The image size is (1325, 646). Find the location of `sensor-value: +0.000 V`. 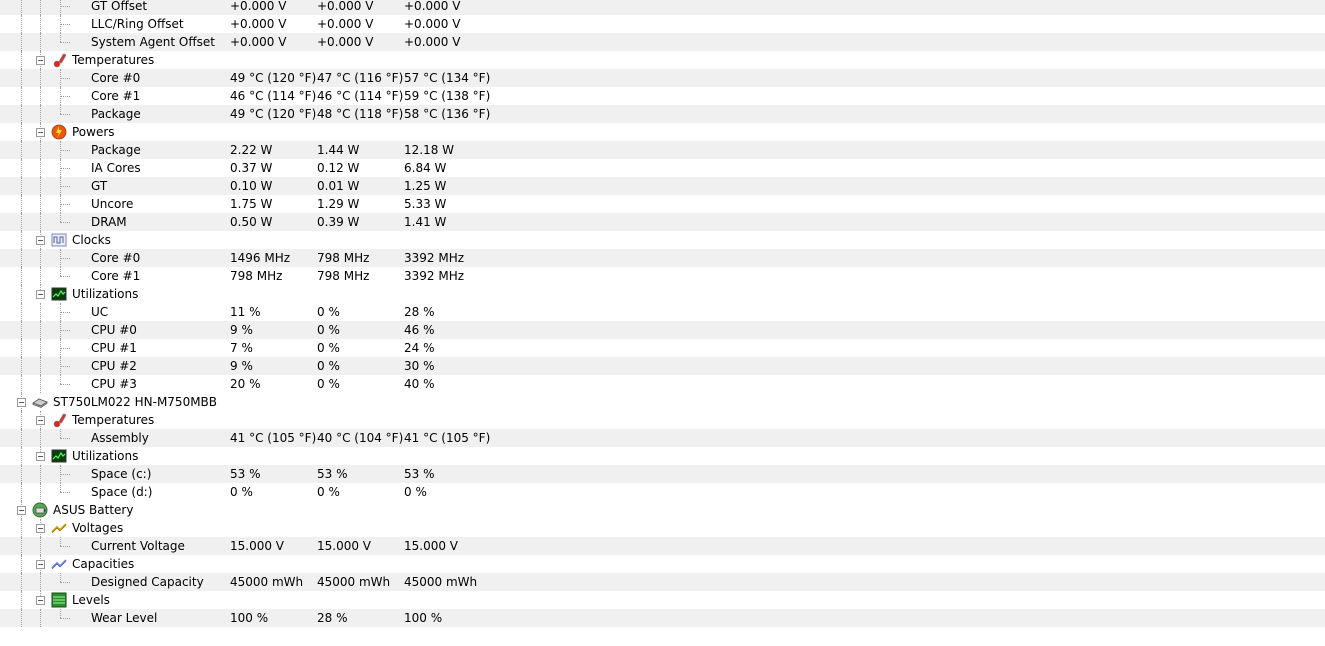

sensor-value: +0.000 V is located at coordinates (258, 24).